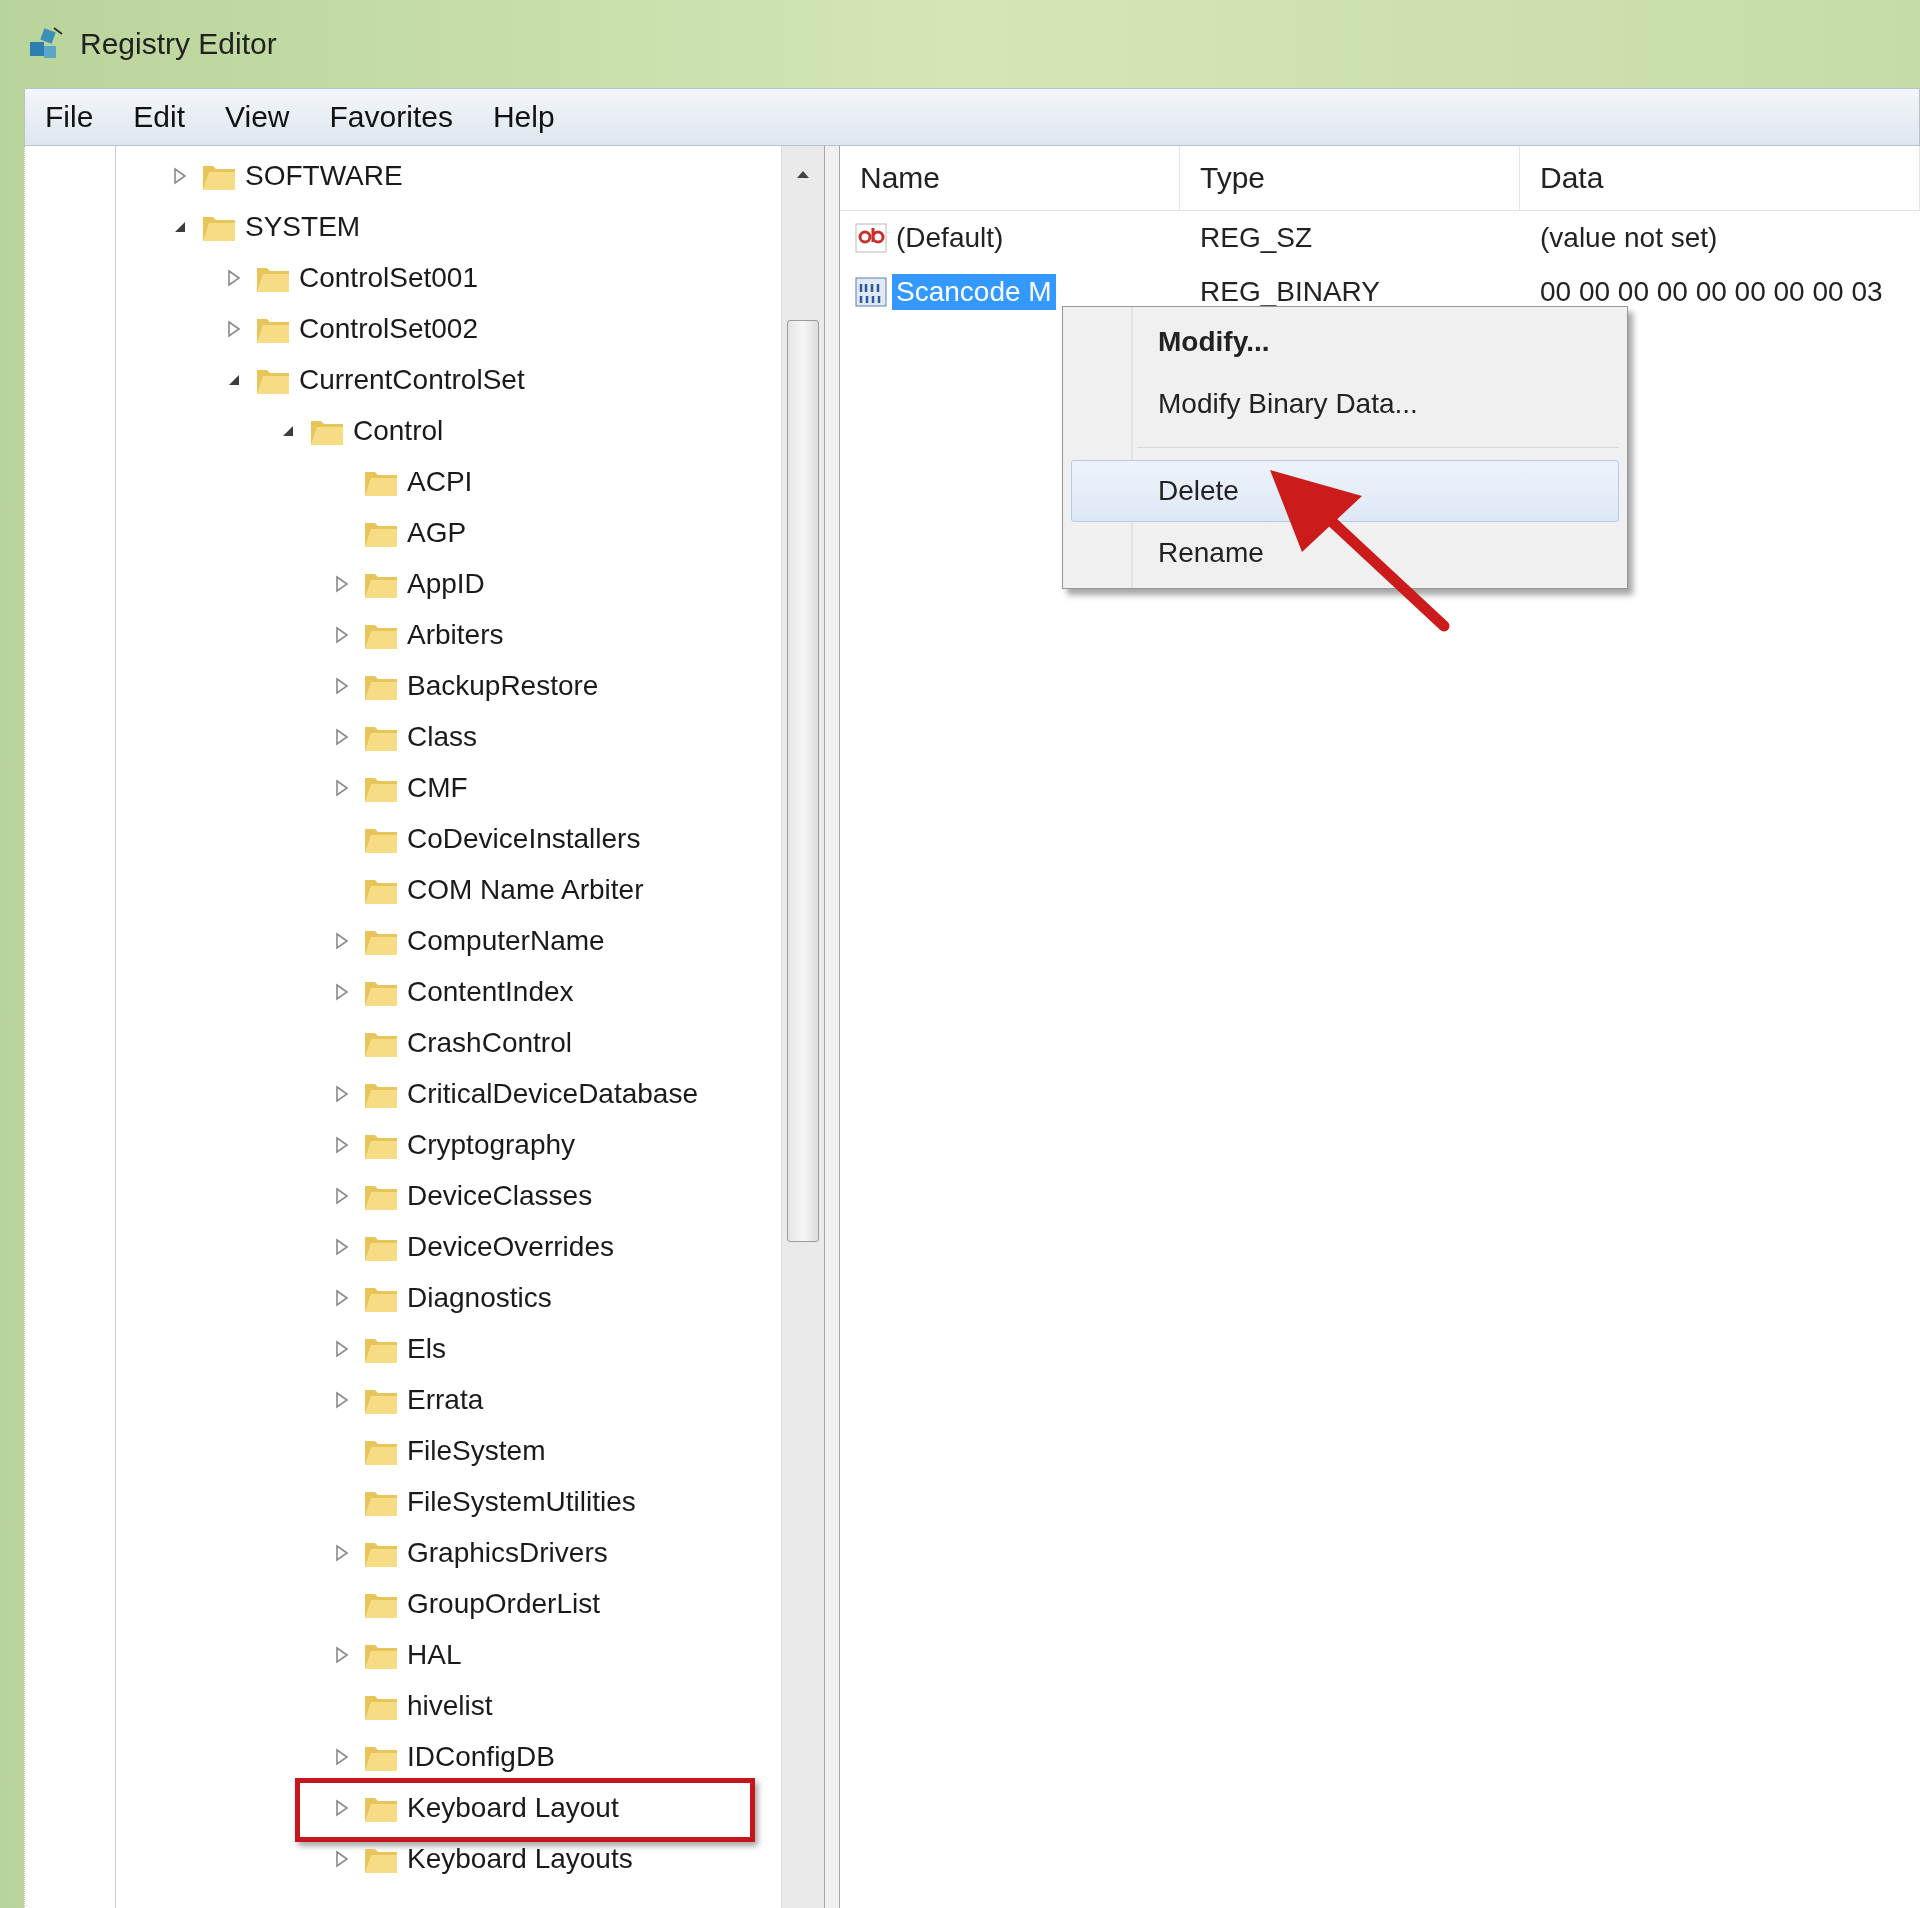  What do you see at coordinates (950, 238) in the screenshot?
I see `value-name: (Default)` at bounding box center [950, 238].